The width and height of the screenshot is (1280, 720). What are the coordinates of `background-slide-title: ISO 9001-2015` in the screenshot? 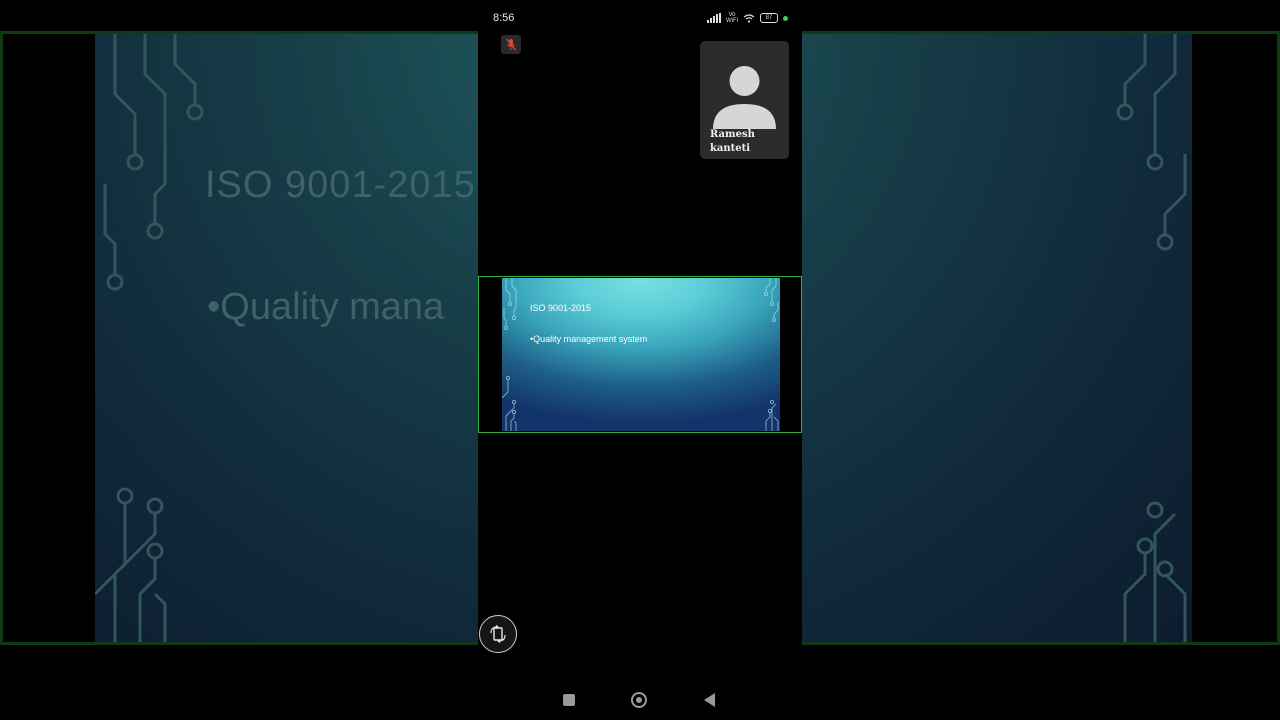 It's located at (340, 185).